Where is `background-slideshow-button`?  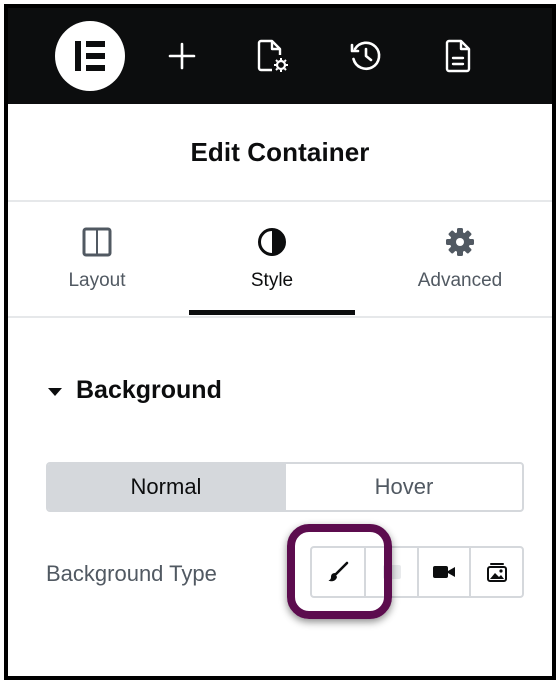
background-slideshow-button is located at coordinates (495, 572).